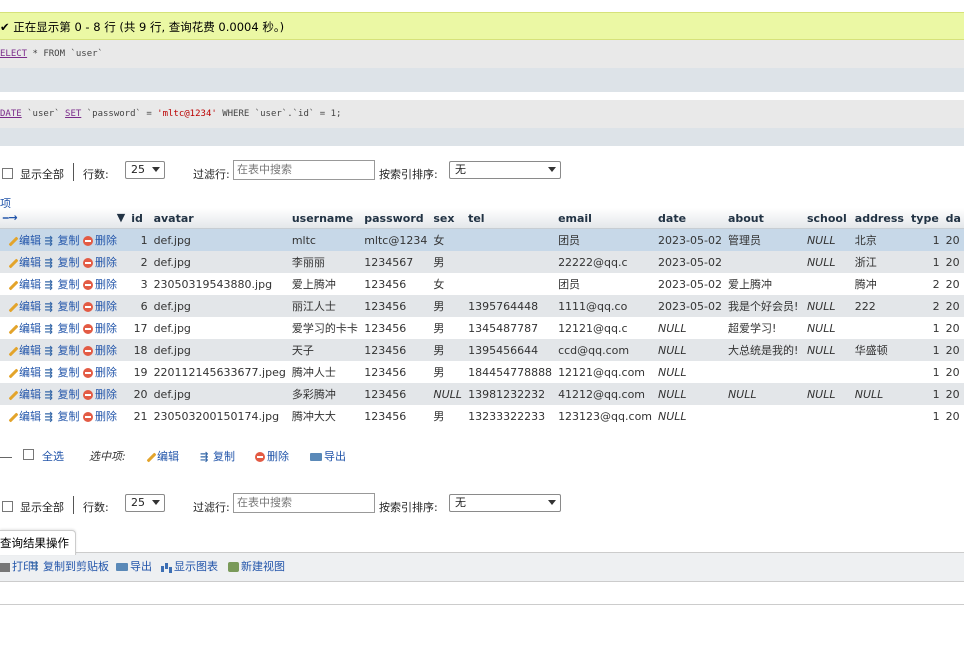 Image resolution: width=964 pixels, height=648 pixels. I want to click on cell-username: 多彩腾冲, so click(325, 394).